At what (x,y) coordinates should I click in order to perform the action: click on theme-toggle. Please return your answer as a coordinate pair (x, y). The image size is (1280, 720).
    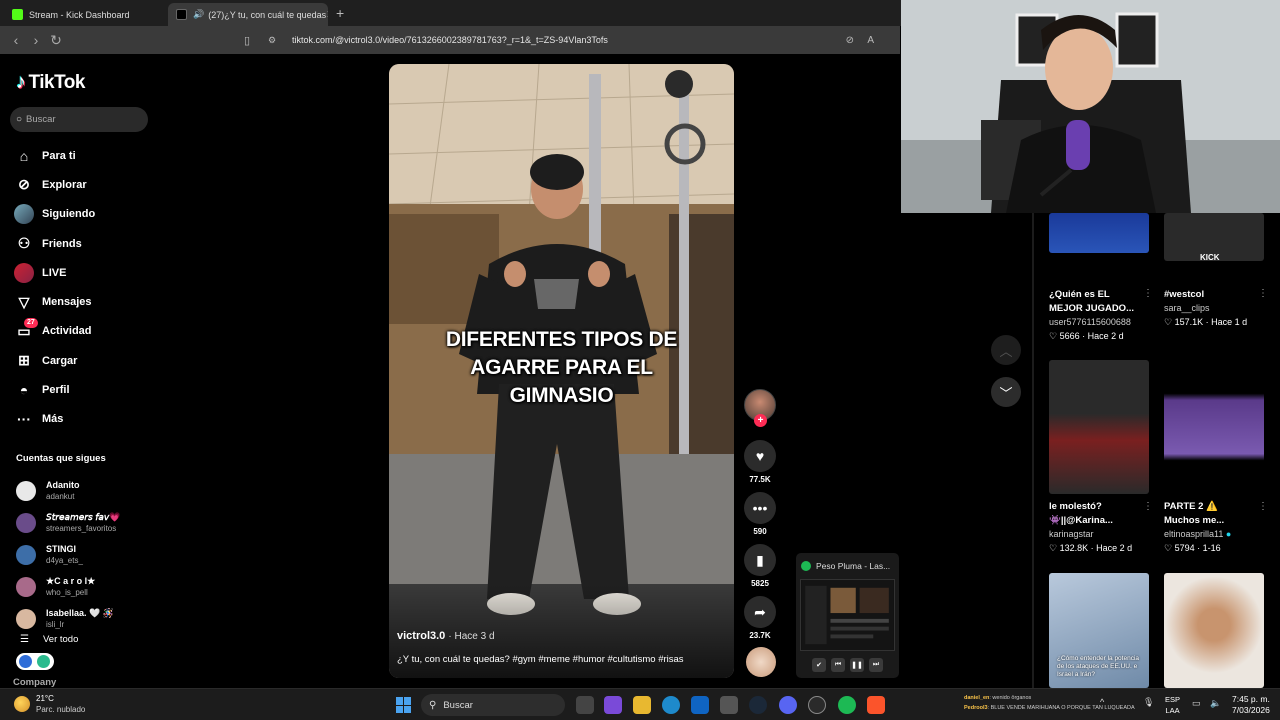
    Looking at the image, I should click on (35, 661).